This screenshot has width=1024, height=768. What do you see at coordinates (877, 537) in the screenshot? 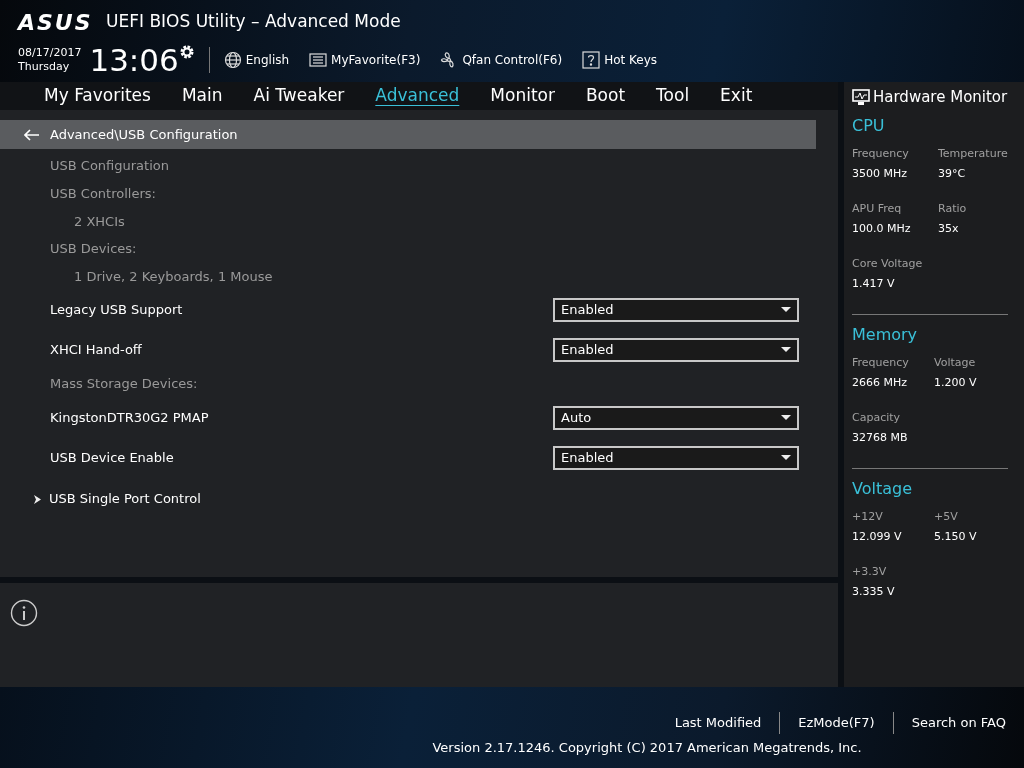
I see `metric-value: 12.099 V` at bounding box center [877, 537].